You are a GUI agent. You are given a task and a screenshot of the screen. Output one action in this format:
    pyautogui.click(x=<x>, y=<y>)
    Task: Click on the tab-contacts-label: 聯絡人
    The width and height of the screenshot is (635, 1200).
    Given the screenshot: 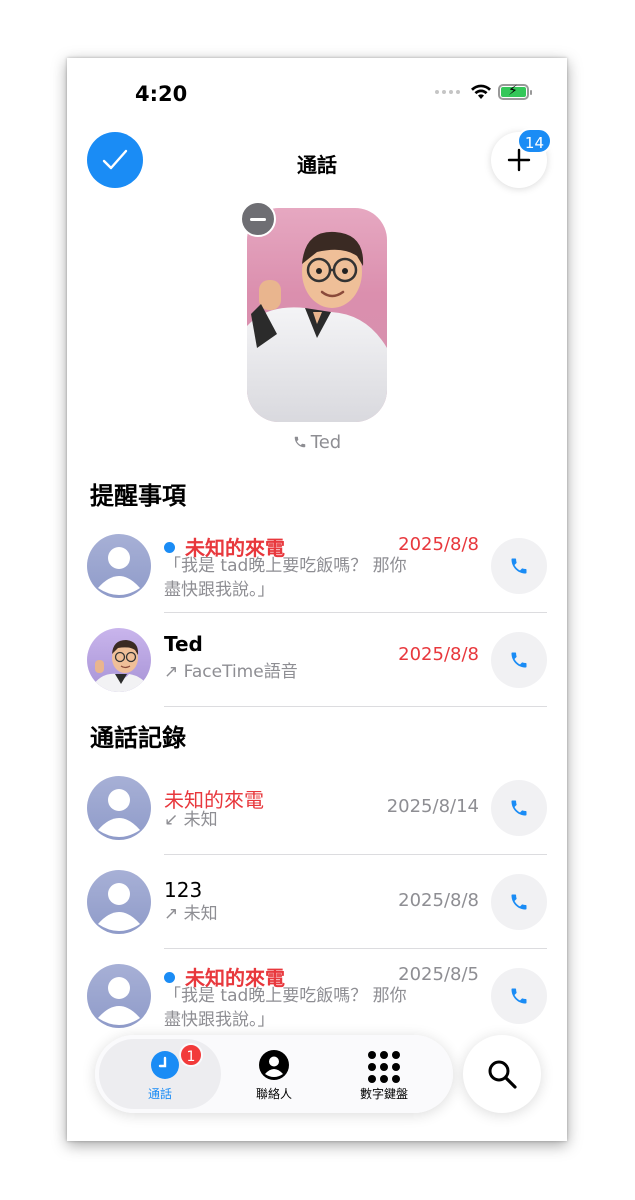 What is the action you would take?
    pyautogui.click(x=273, y=1094)
    